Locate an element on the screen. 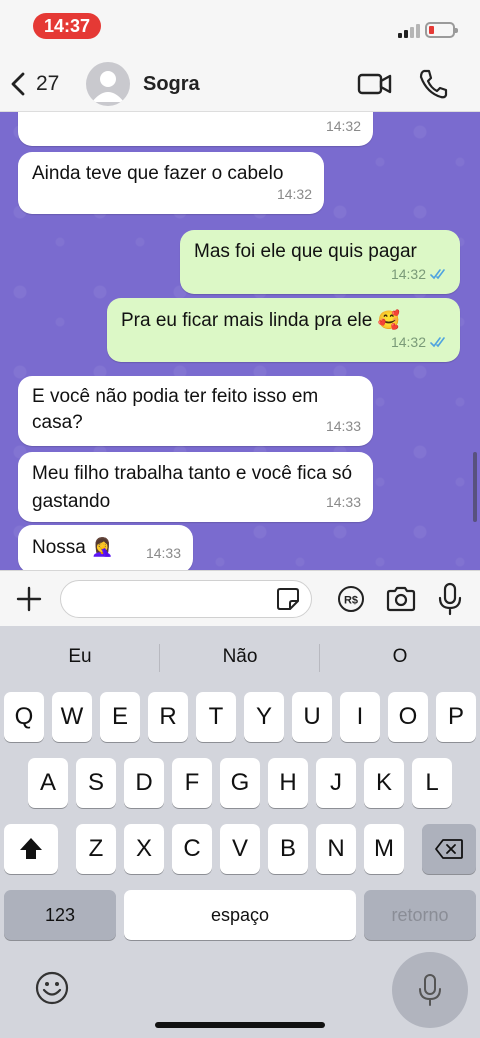 The height and width of the screenshot is (1038, 480). dictation-button is located at coordinates (430, 990).